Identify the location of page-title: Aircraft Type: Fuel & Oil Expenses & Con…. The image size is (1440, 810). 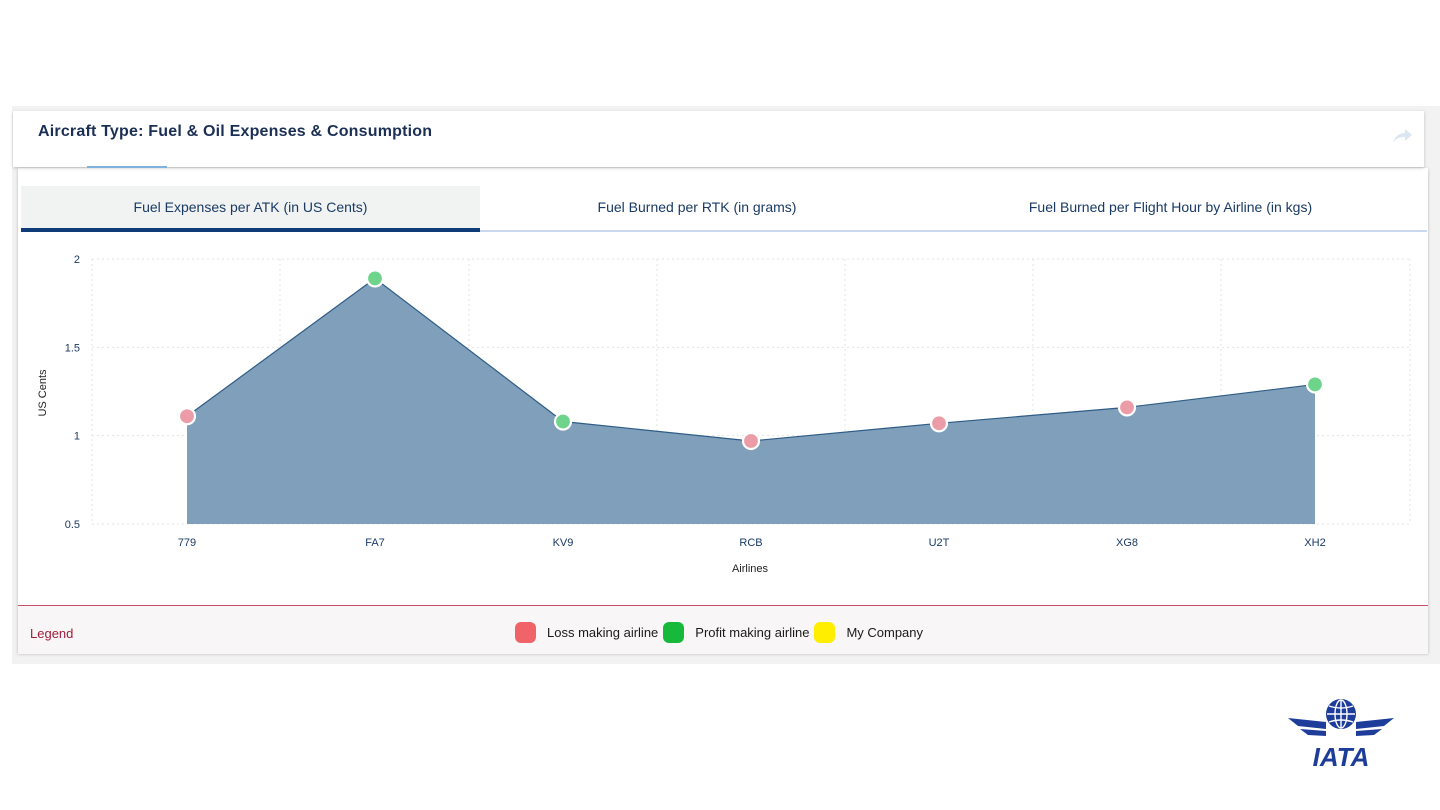
(235, 131).